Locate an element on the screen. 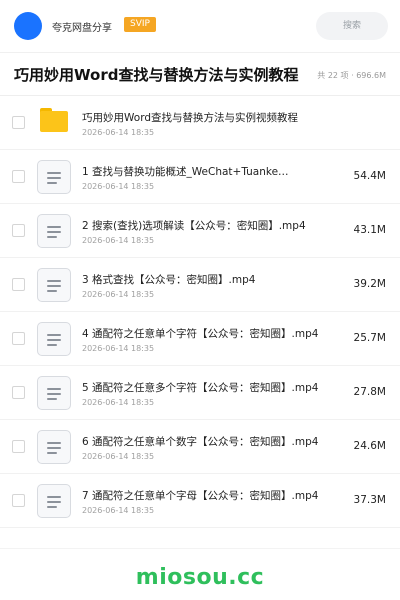 This screenshot has width=400, height=600. item-name: 4 通配符之任意单个字符【公众号：密知圈】.mp4 is located at coordinates (200, 334).